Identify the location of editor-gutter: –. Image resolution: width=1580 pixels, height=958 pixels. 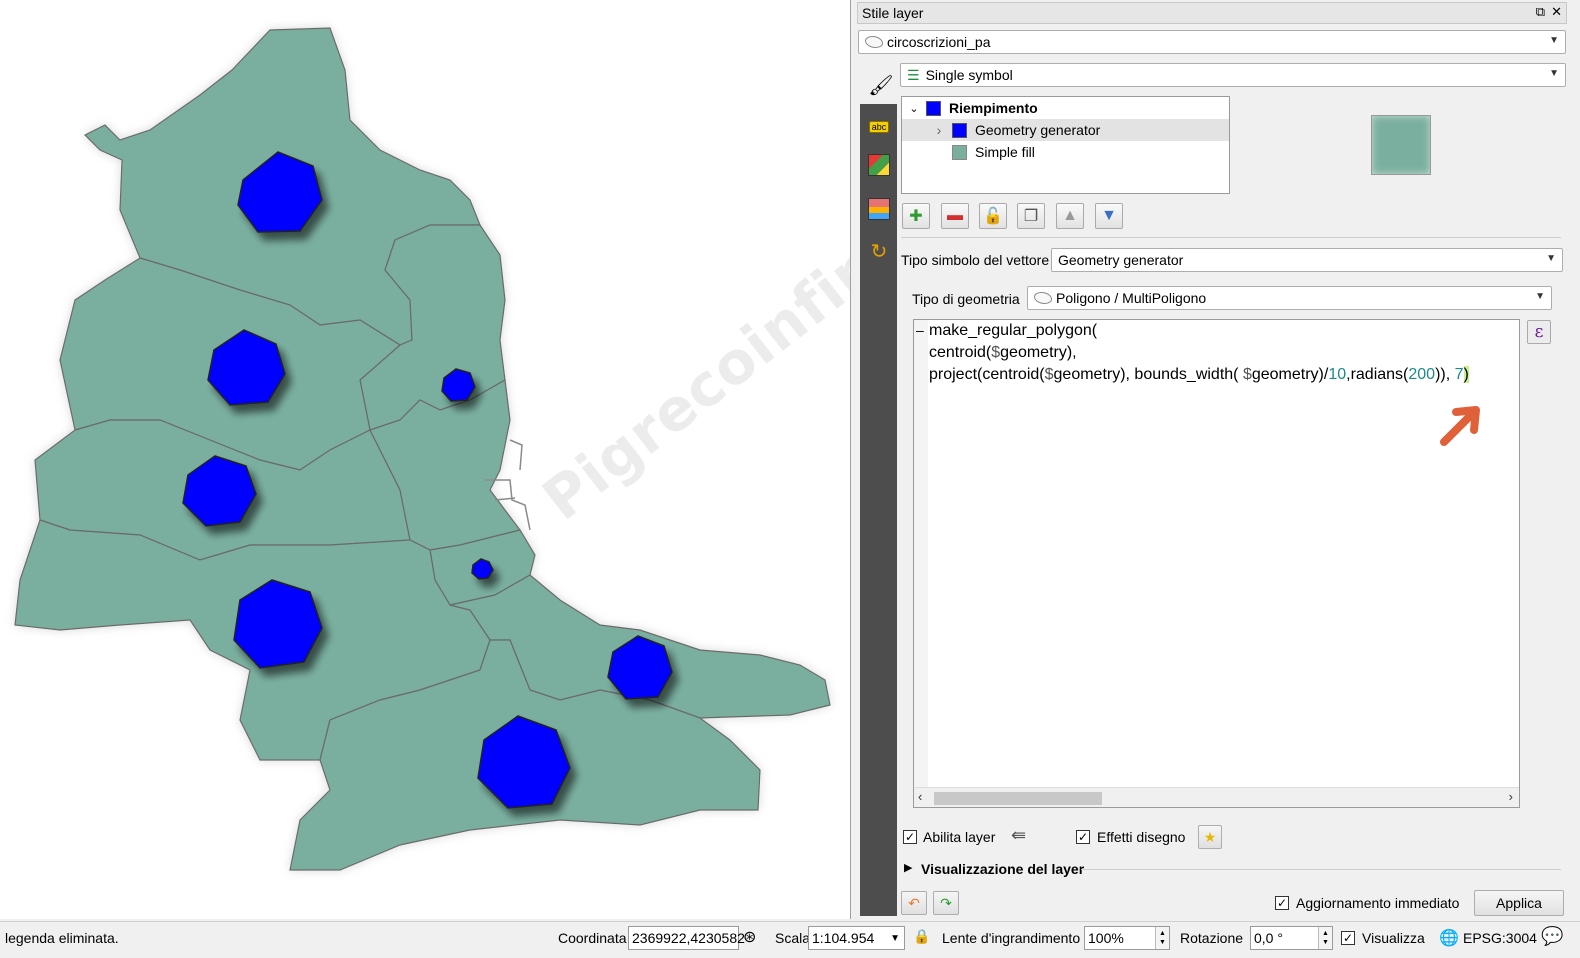
(921, 554).